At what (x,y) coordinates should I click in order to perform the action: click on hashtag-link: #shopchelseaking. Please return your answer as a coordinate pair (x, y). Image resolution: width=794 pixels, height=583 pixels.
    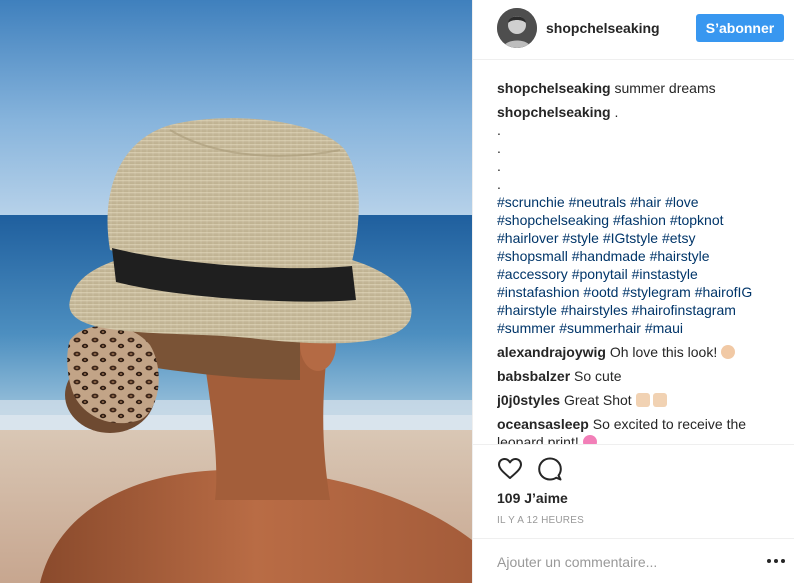
    Looking at the image, I should click on (553, 220).